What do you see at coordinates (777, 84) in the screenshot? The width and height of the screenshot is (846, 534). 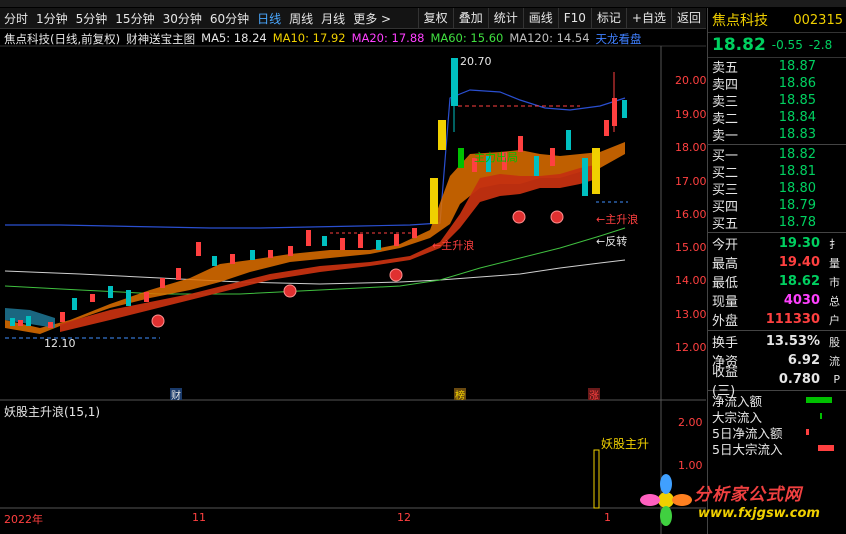 I see `ask-row: 卖四 18.86` at bounding box center [777, 84].